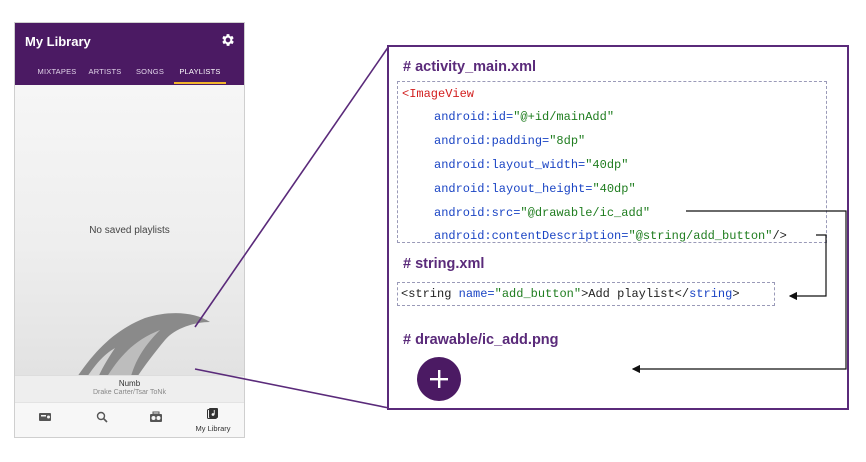  I want to click on gear-icon, so click(228, 40).